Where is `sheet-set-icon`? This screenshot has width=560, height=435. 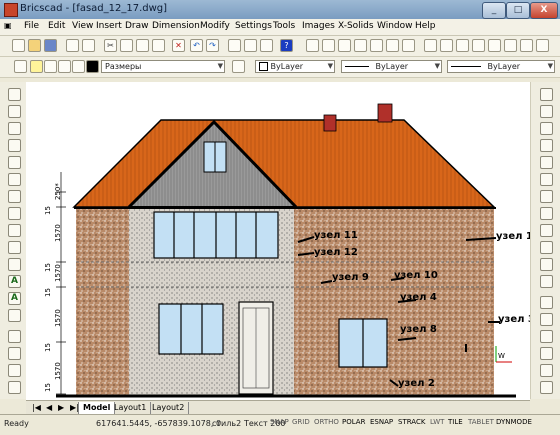
sheet-set-icon is located at coordinates (510, 45).